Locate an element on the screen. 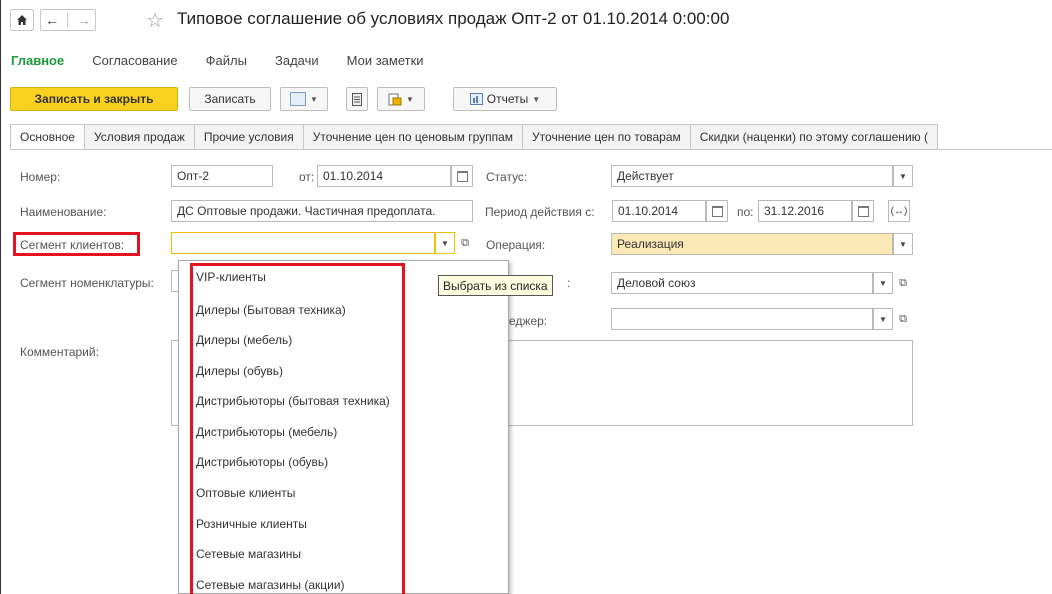 This screenshot has height=594, width=1052. create-based-on-button: ▼ is located at coordinates (304, 99).